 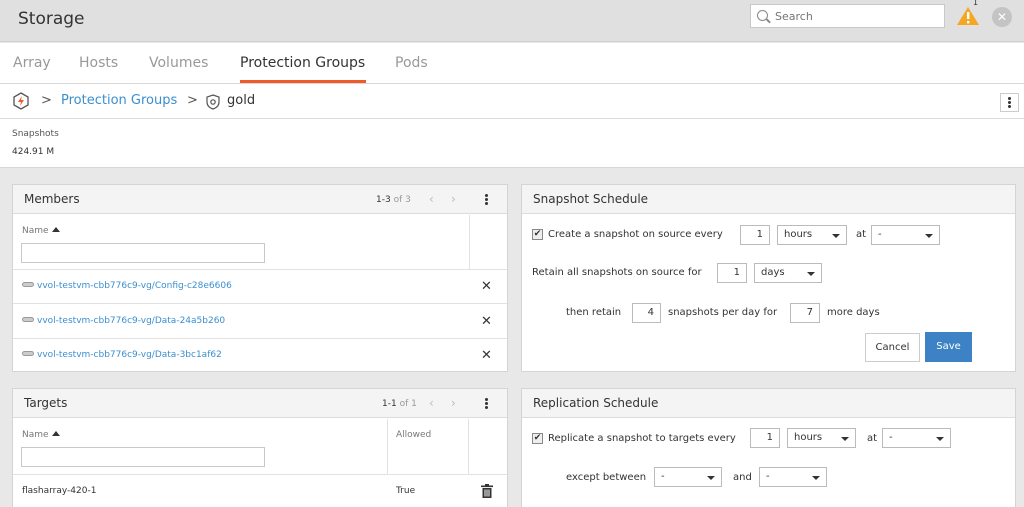 What do you see at coordinates (512, 101) in the screenshot?
I see `breadcrumb: > Protection Groups > gold` at bounding box center [512, 101].